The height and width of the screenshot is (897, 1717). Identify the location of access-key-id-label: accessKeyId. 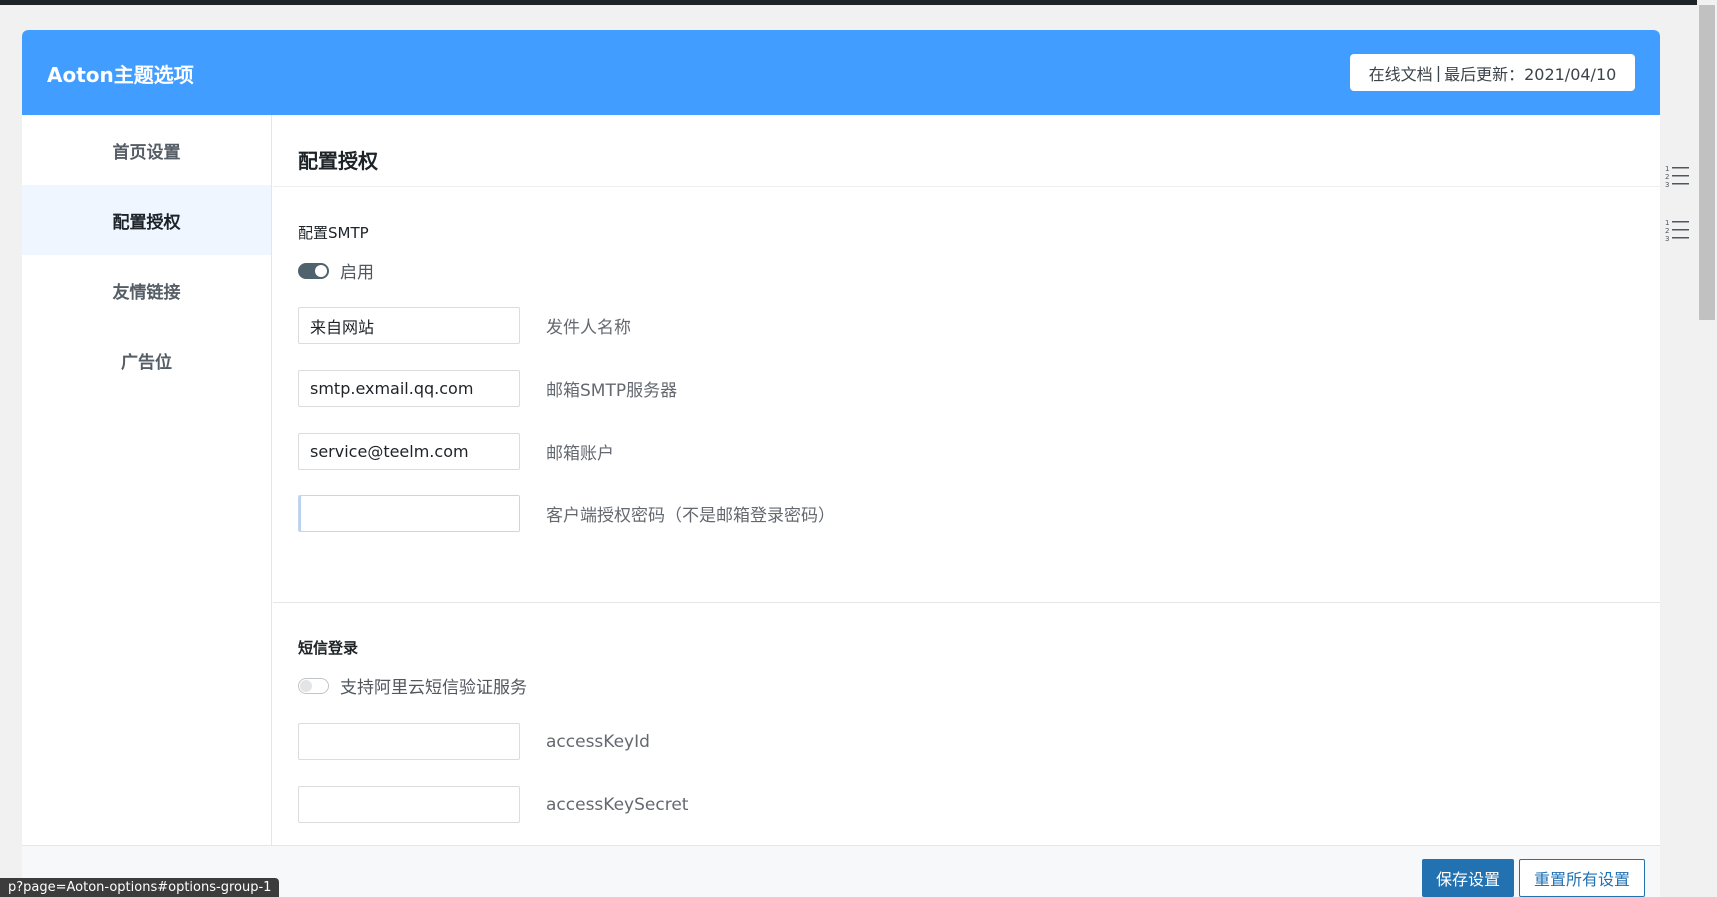
(598, 741).